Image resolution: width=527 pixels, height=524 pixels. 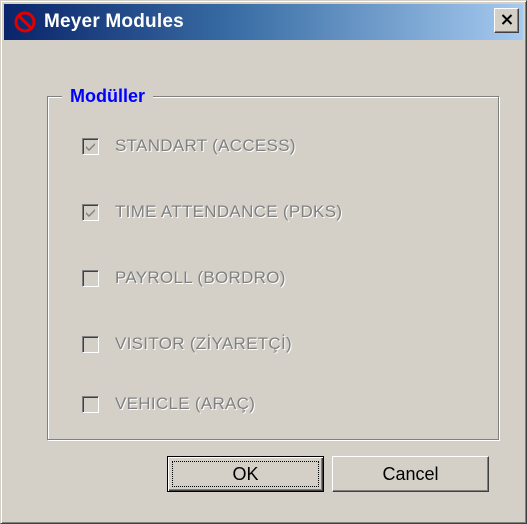 I want to click on title-bar: Meyer Modules, so click(x=263, y=22).